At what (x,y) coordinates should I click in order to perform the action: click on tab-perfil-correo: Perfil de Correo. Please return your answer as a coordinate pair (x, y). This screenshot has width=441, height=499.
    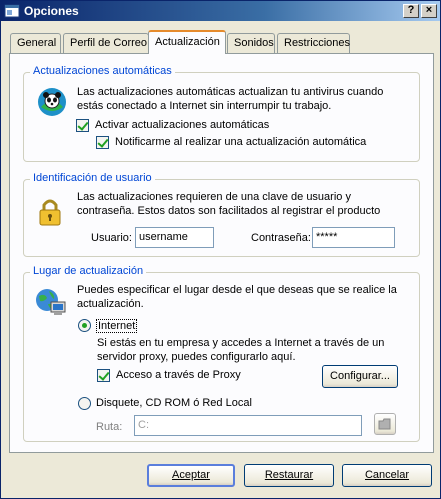
    Looking at the image, I should click on (106, 43).